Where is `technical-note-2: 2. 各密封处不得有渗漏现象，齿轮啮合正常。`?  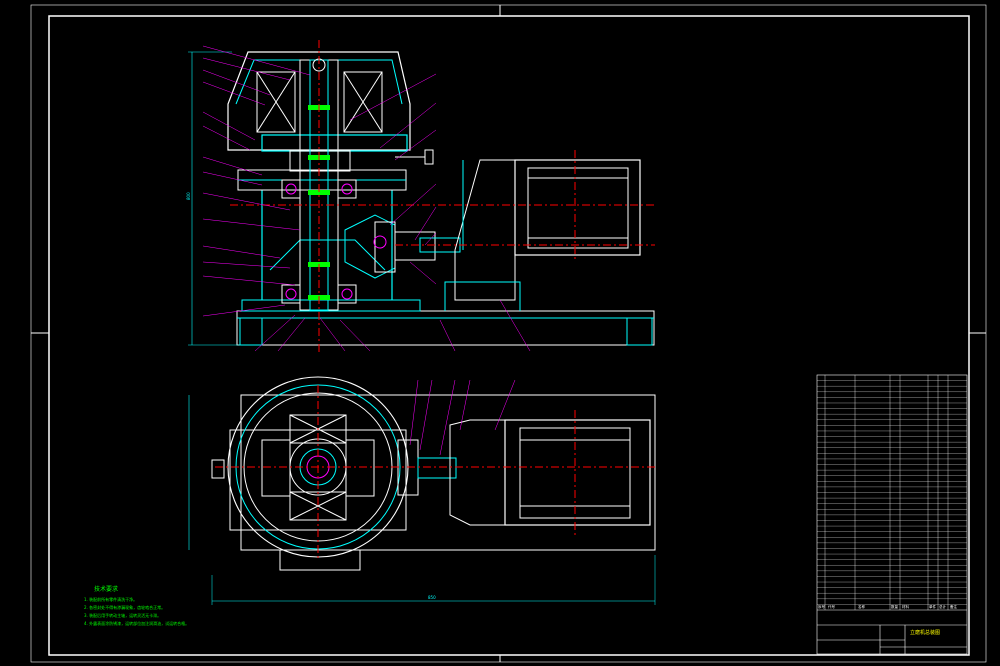 technical-note-2: 2. 各密封处不得有渗漏现象，齿轮啮合正常。 is located at coordinates (125, 607).